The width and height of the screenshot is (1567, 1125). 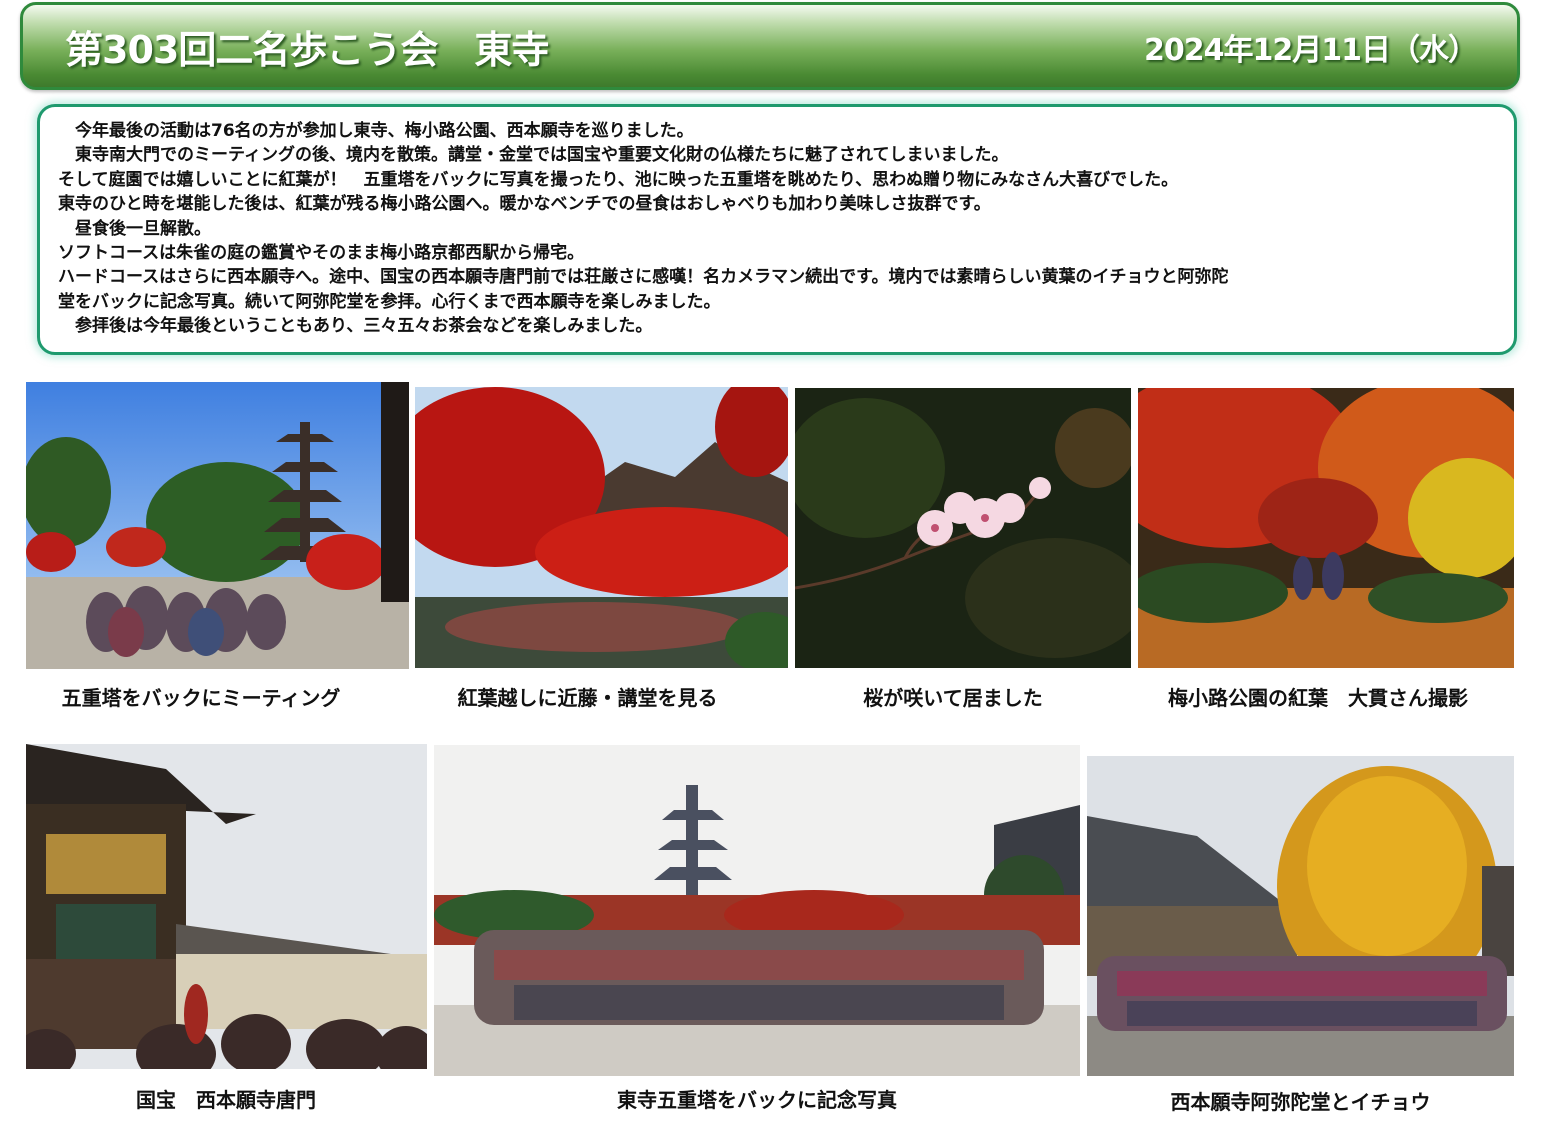 What do you see at coordinates (134, 228) in the screenshot?
I see `report-line: 昼食後一旦解散。` at bounding box center [134, 228].